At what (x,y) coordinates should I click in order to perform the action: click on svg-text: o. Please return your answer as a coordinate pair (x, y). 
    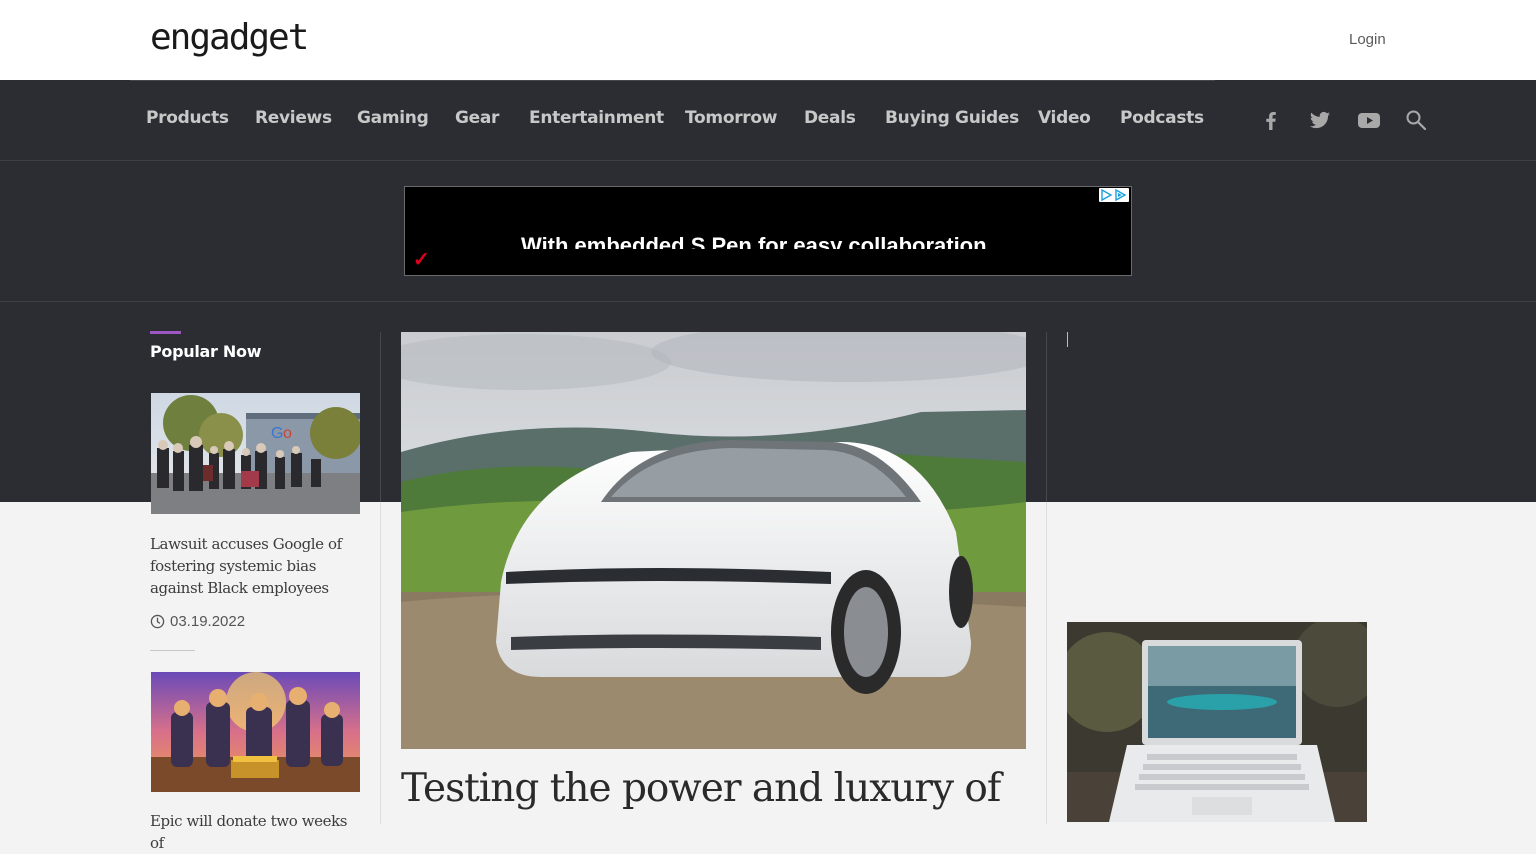
    Looking at the image, I should click on (287, 433).